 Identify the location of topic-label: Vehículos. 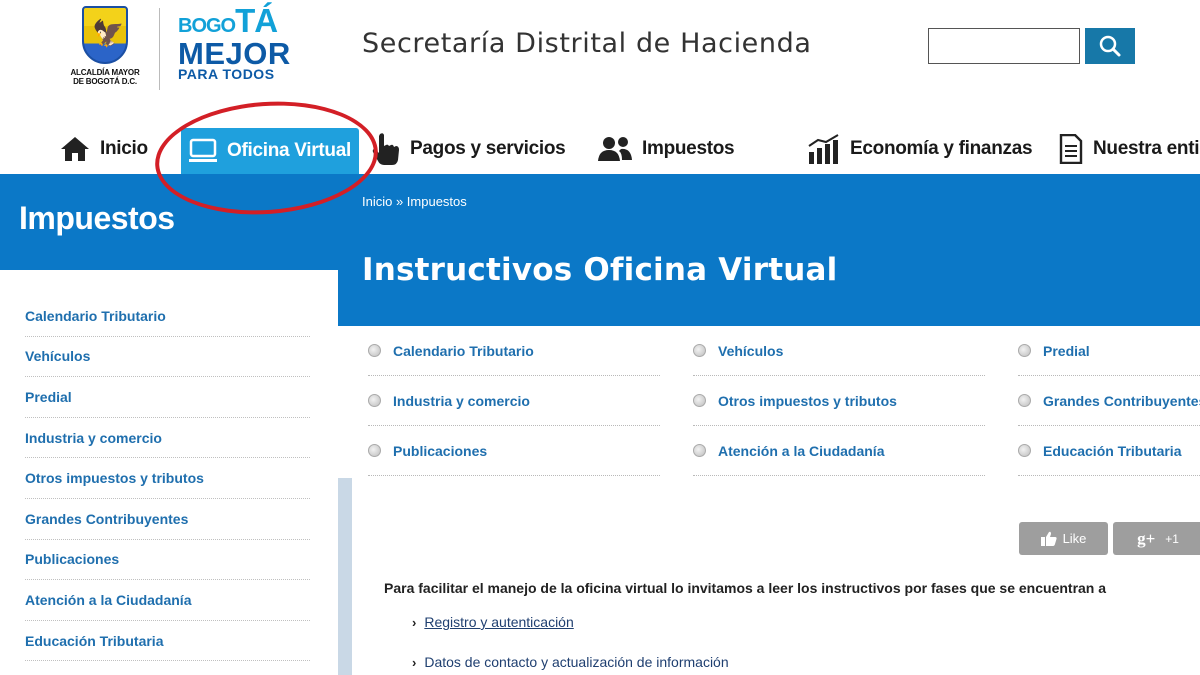
(751, 350).